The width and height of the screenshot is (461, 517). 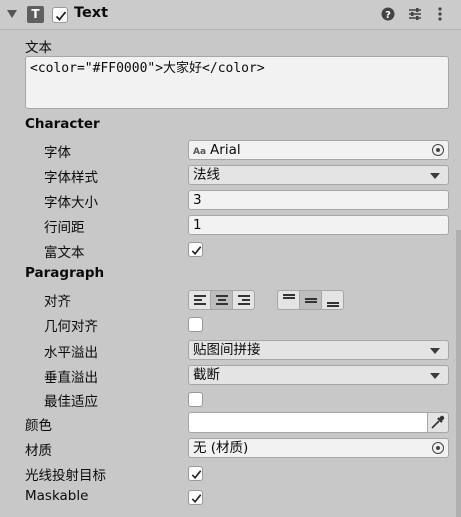 I want to click on rich-text-checkbox, so click(x=195, y=249).